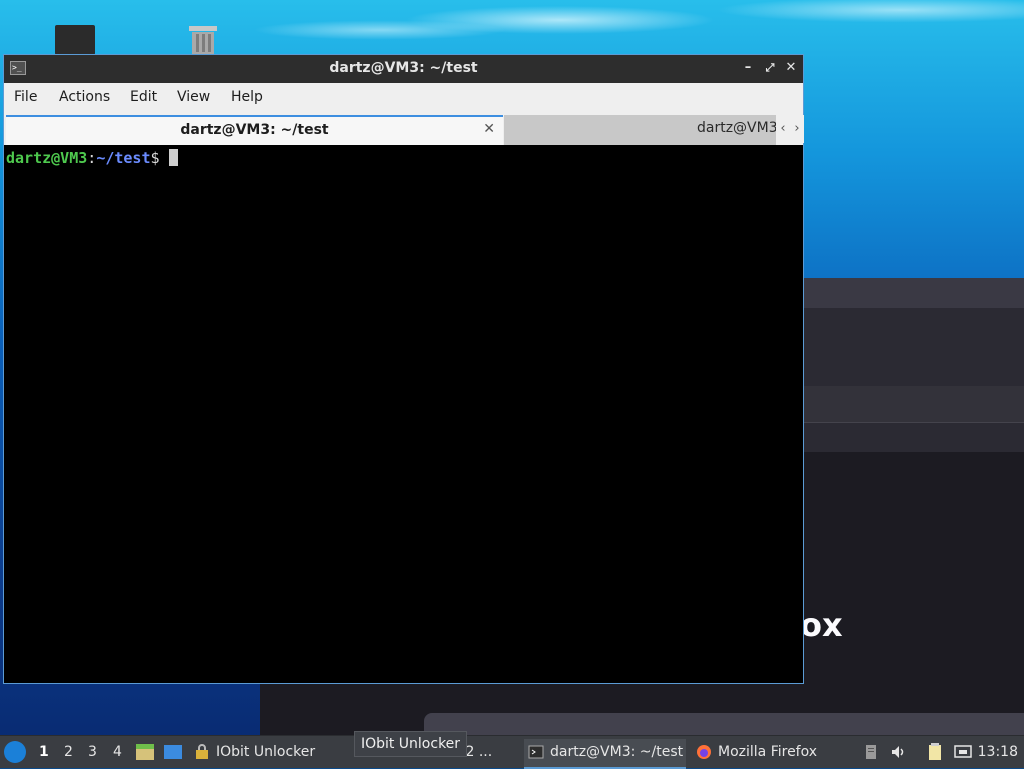  What do you see at coordinates (640, 130) in the screenshot?
I see `tab-terminal-2: dartz@VM3: ~/test` at bounding box center [640, 130].